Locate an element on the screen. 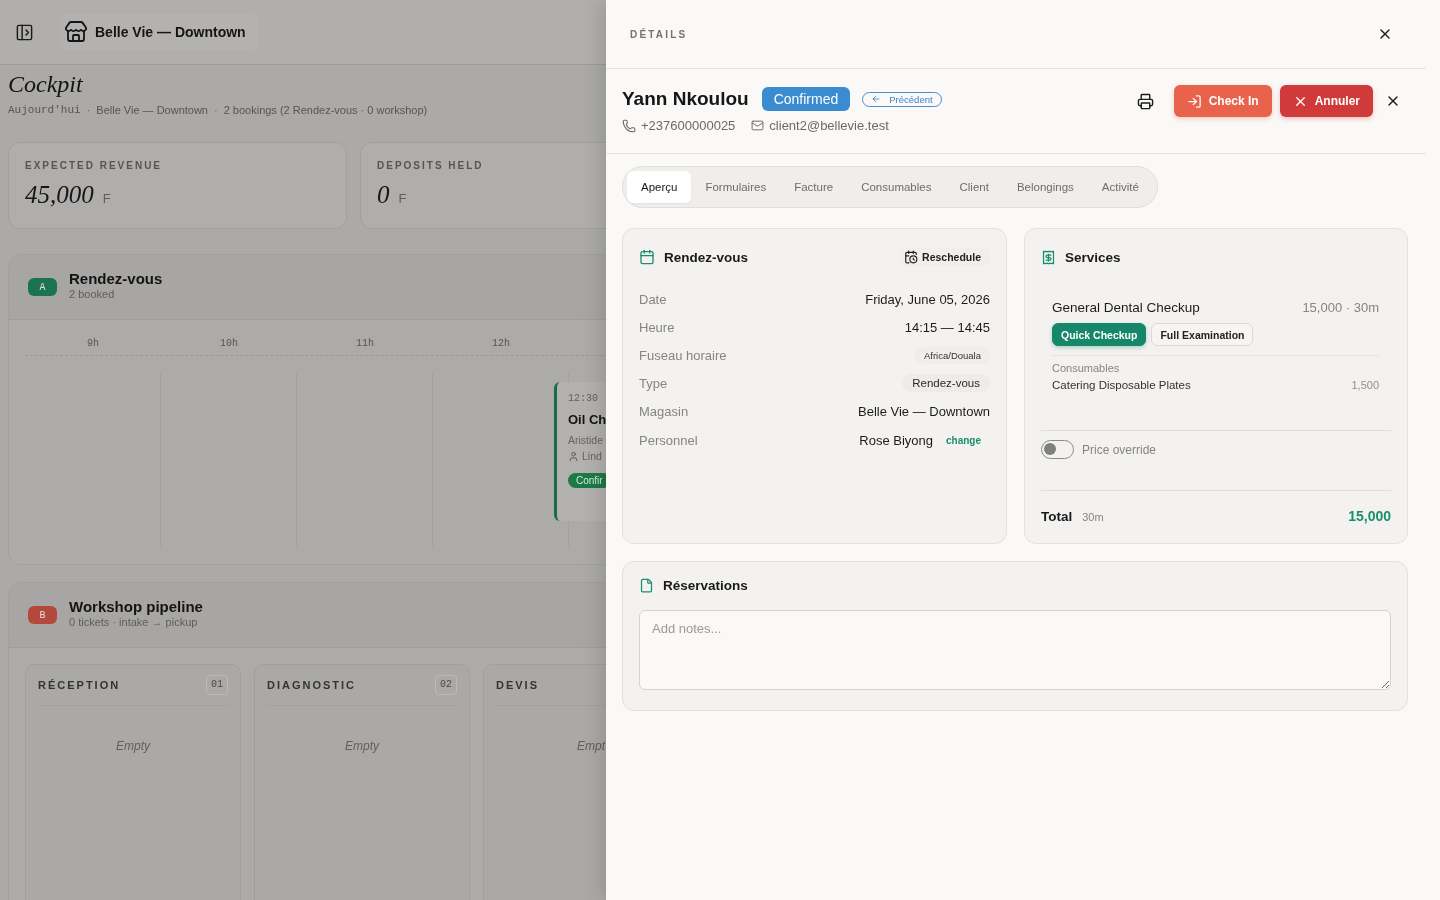  section-title: Workshop pipeline is located at coordinates (136, 606).